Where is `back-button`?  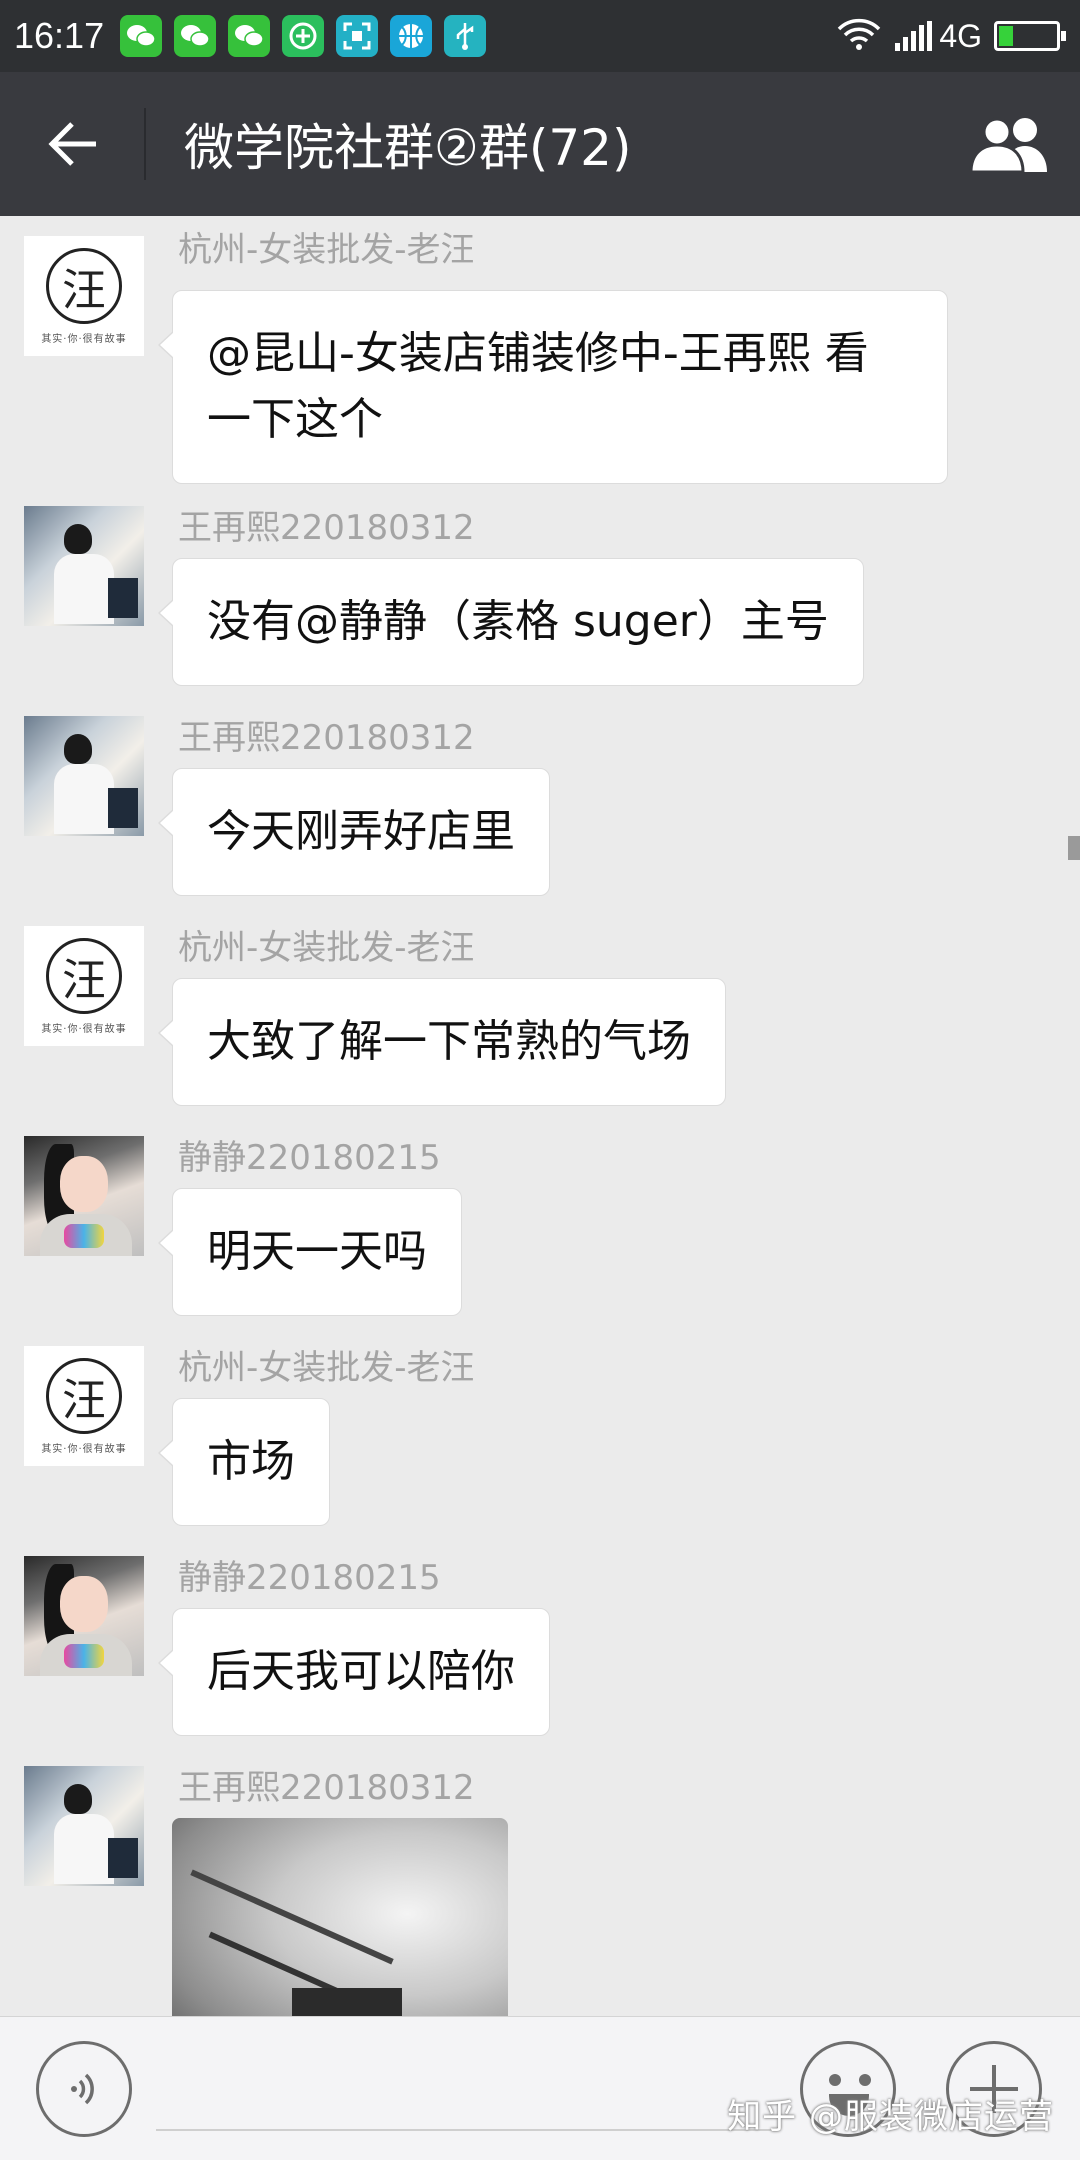 back-button is located at coordinates (72, 144).